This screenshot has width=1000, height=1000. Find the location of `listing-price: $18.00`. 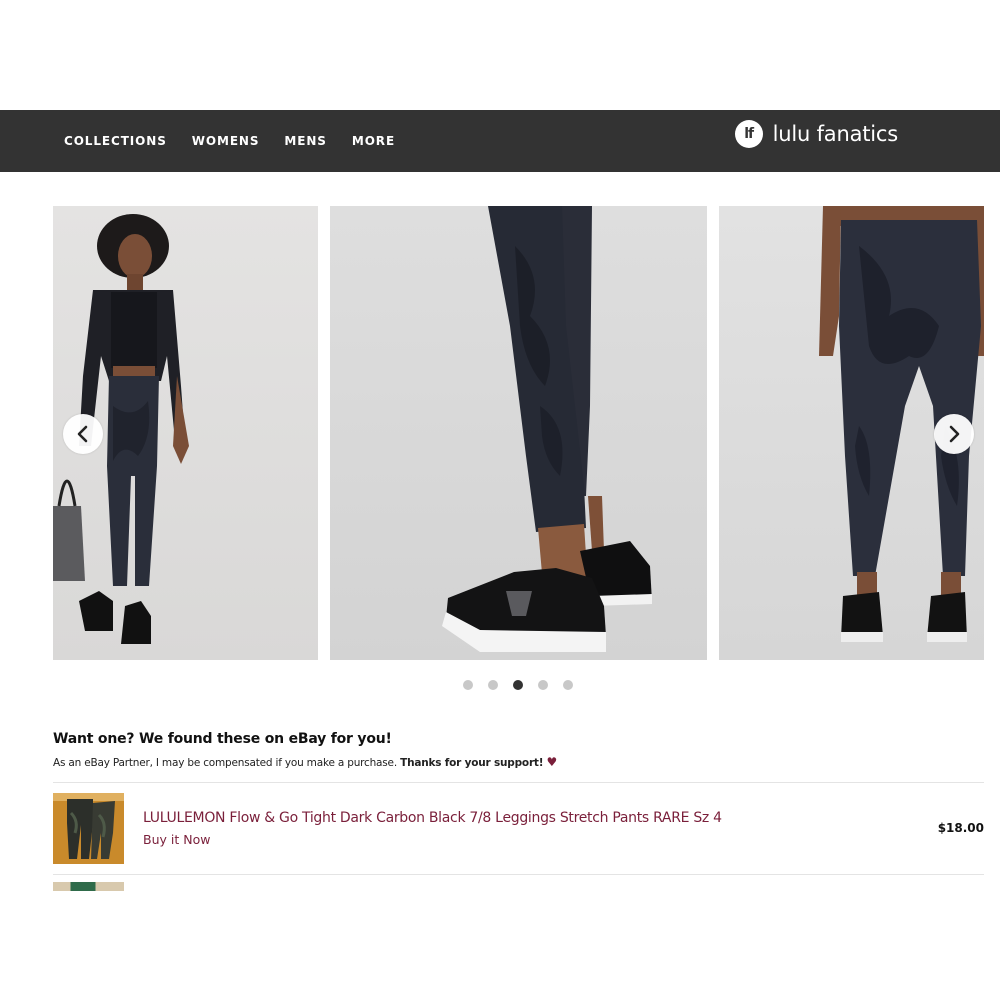

listing-price: $18.00 is located at coordinates (960, 828).